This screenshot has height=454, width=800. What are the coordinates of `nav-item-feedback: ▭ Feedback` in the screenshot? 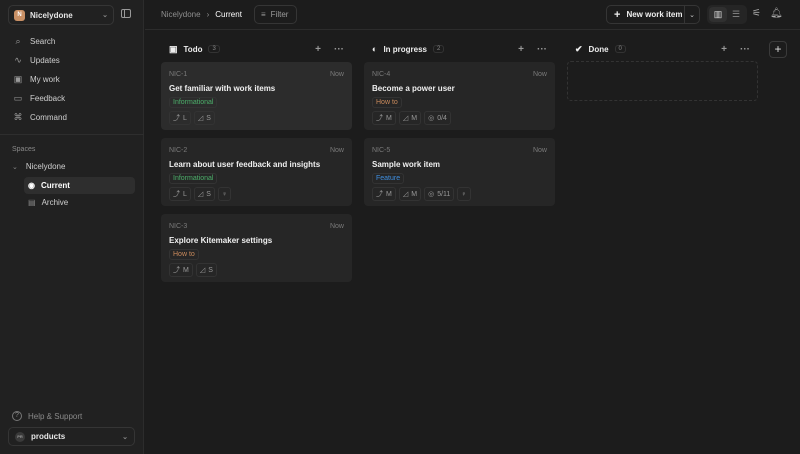 It's located at (72, 98).